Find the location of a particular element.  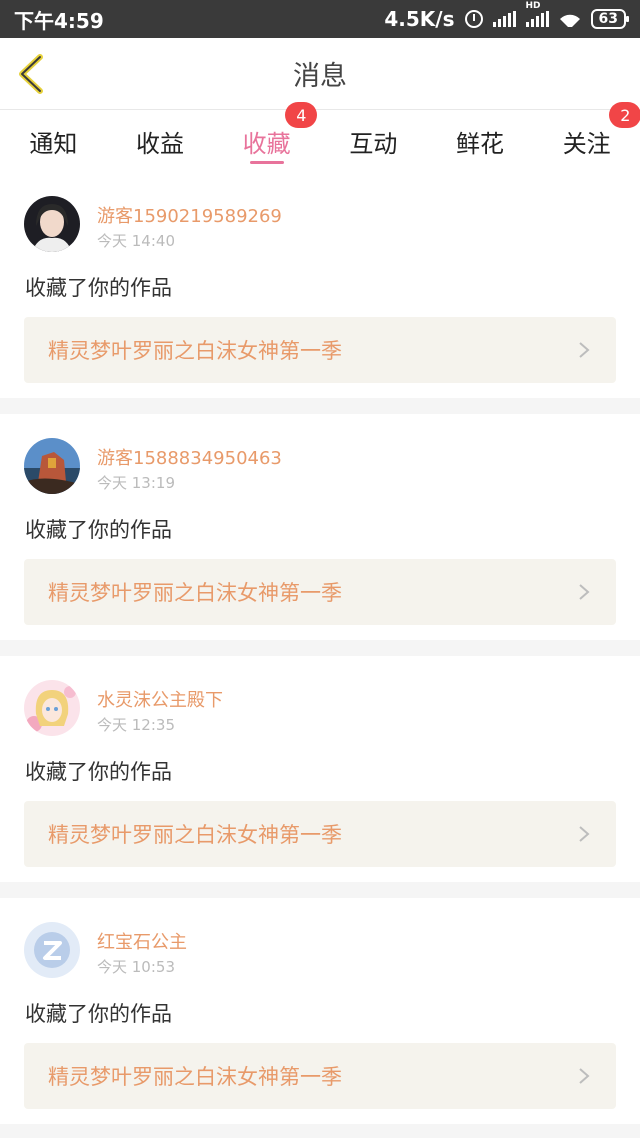

tab-label: 鲜花 is located at coordinates (480, 143).